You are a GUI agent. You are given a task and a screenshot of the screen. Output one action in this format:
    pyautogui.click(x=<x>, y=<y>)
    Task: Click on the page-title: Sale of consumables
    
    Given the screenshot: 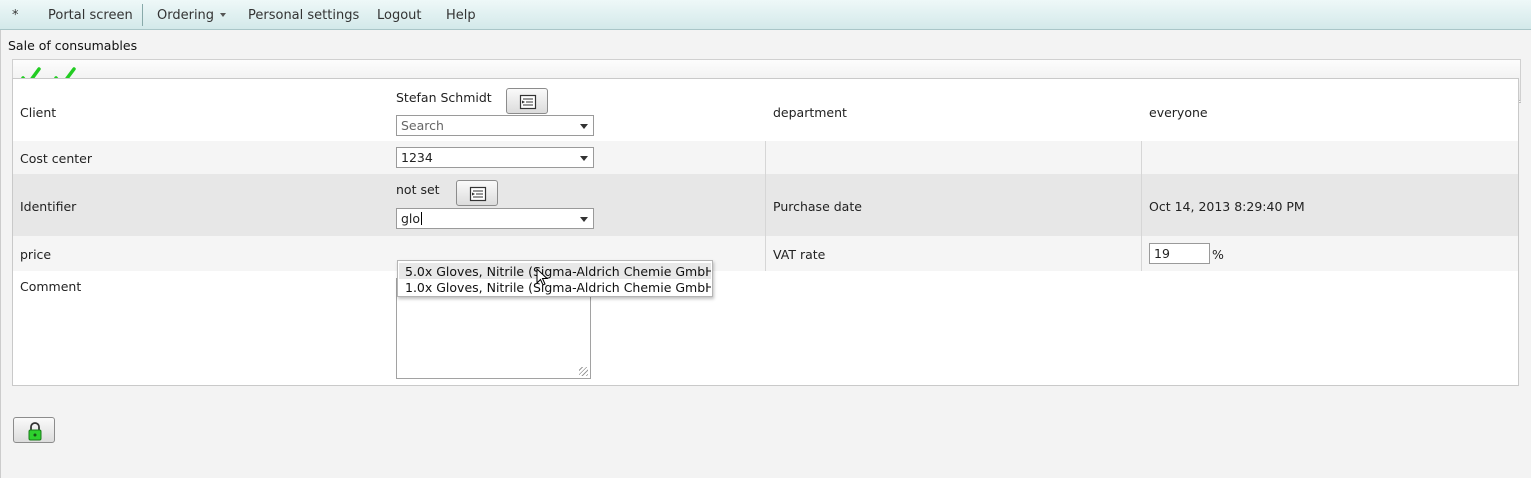 What is the action you would take?
    pyautogui.click(x=73, y=45)
    